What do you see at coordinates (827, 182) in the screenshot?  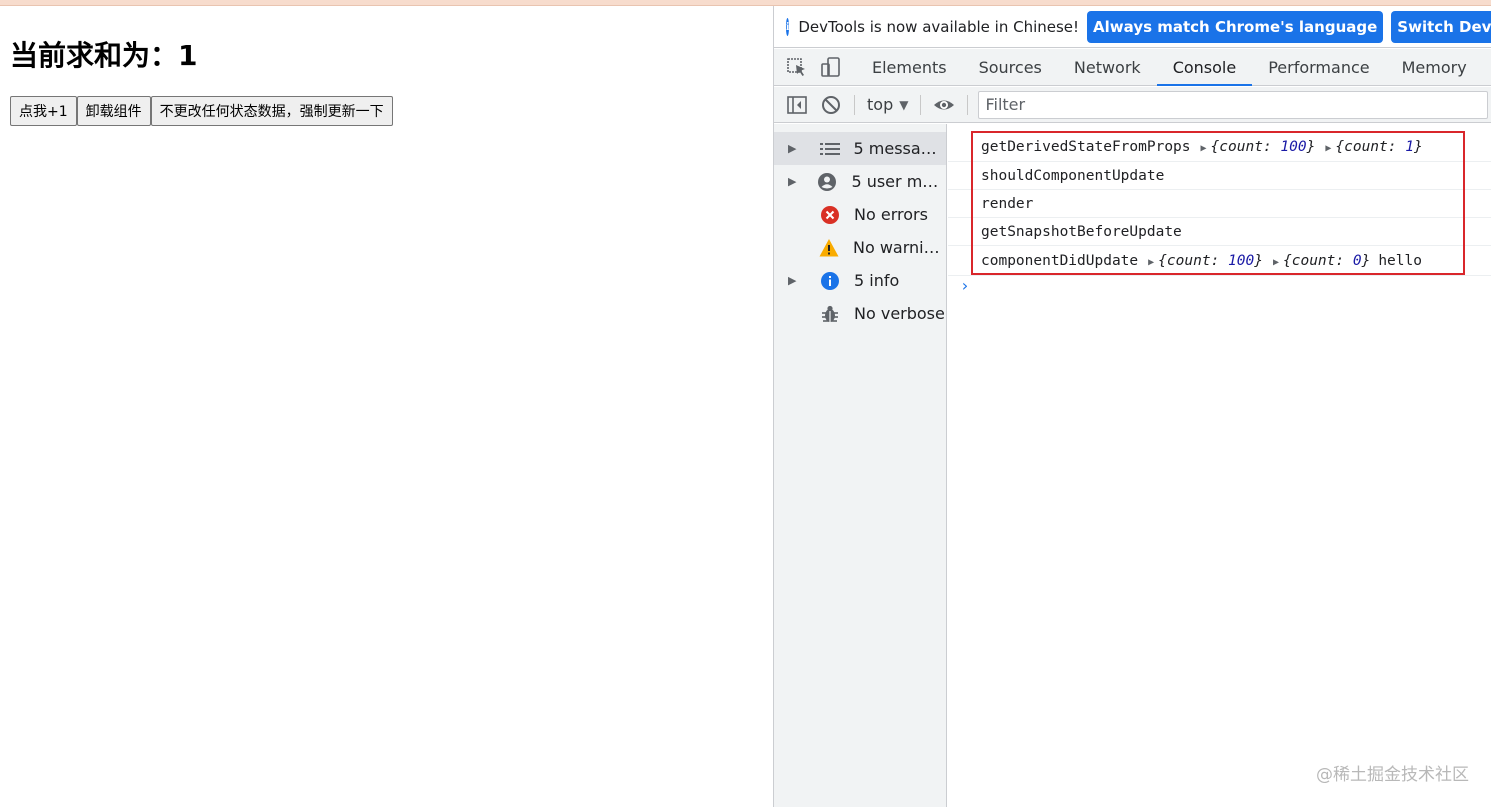 I see `user-icon` at bounding box center [827, 182].